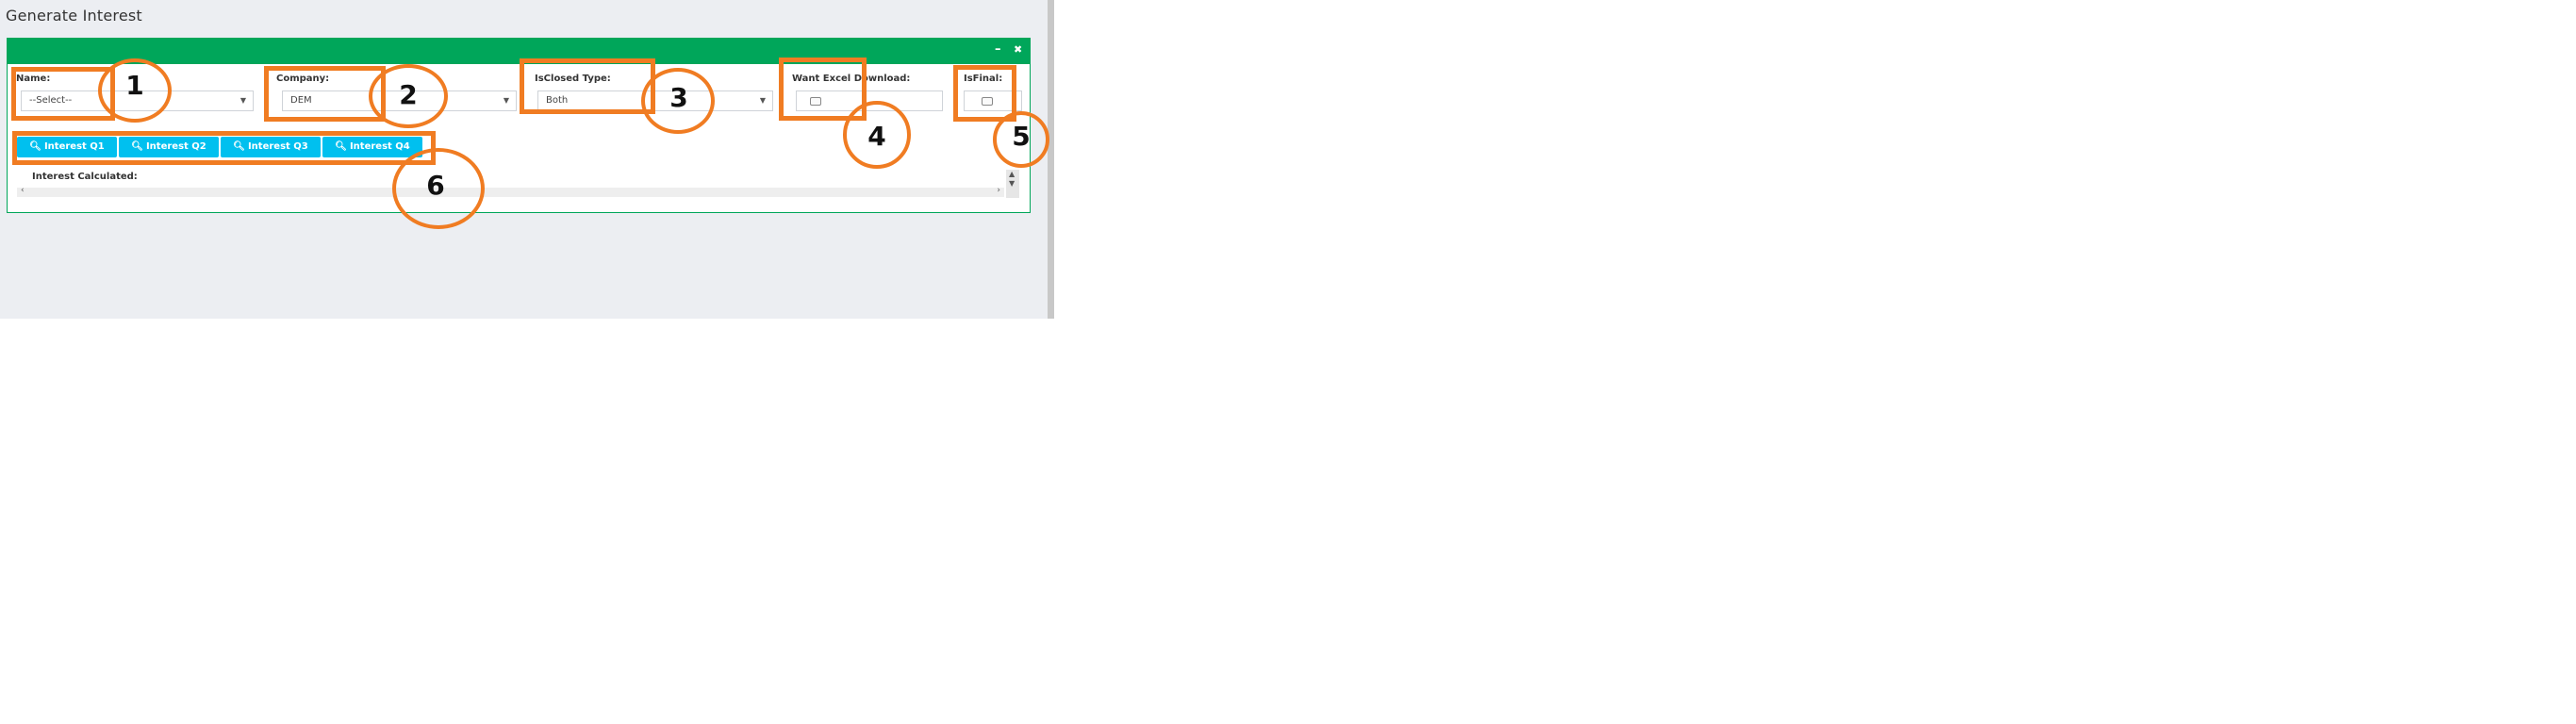 The height and width of the screenshot is (724, 2576). What do you see at coordinates (74, 16) in the screenshot?
I see `page-title: Generate Interest` at bounding box center [74, 16].